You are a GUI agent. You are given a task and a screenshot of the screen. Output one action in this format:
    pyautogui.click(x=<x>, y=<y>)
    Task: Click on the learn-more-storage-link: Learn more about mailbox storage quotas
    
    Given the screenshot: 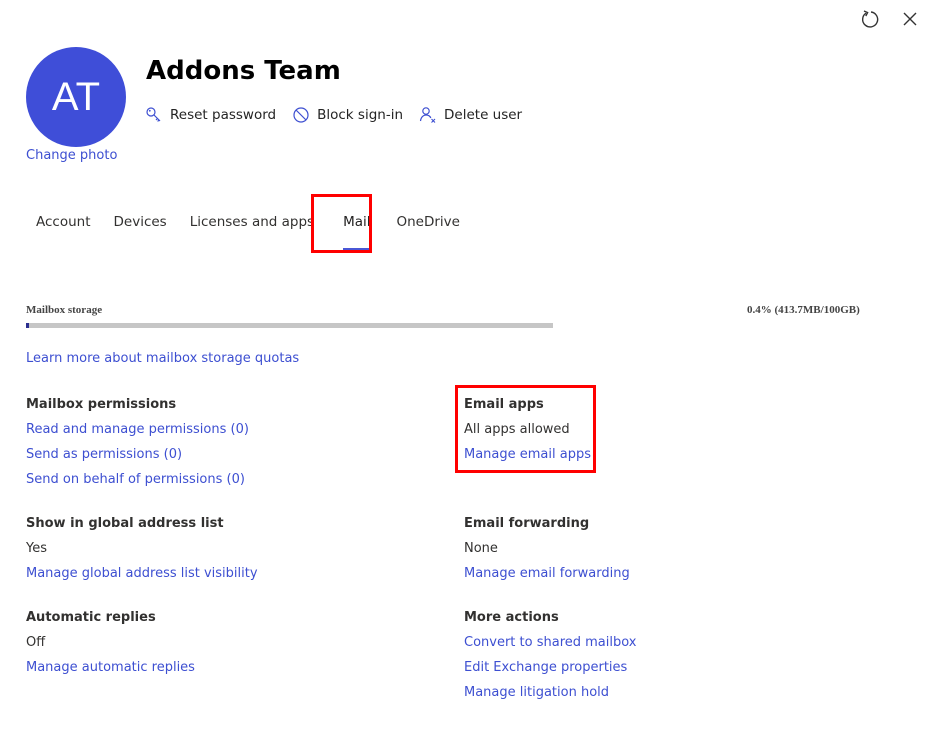 What is the action you would take?
    pyautogui.click(x=162, y=358)
    